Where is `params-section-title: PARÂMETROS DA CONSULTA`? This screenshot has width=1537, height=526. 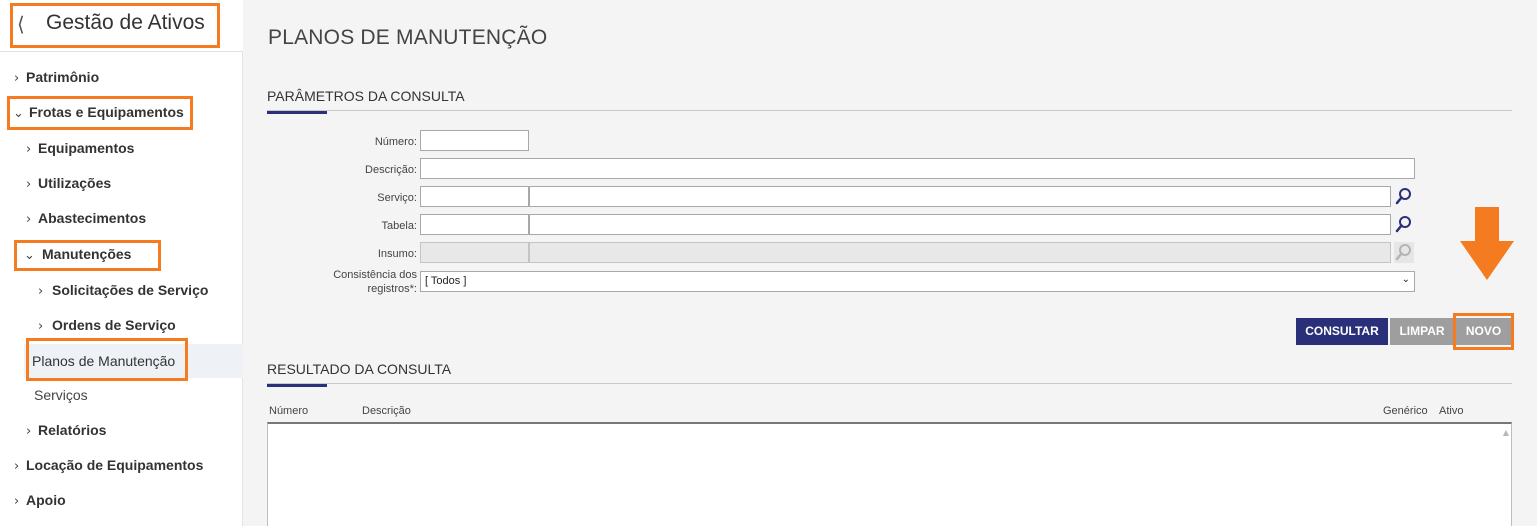 params-section-title: PARÂMETROS DA CONSULTA is located at coordinates (366, 96).